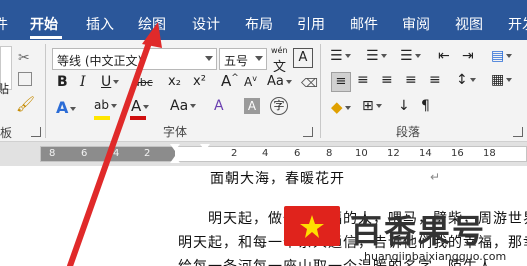 This screenshot has height=266, width=527. I want to click on grow-font-button: A^, so click(230, 81).